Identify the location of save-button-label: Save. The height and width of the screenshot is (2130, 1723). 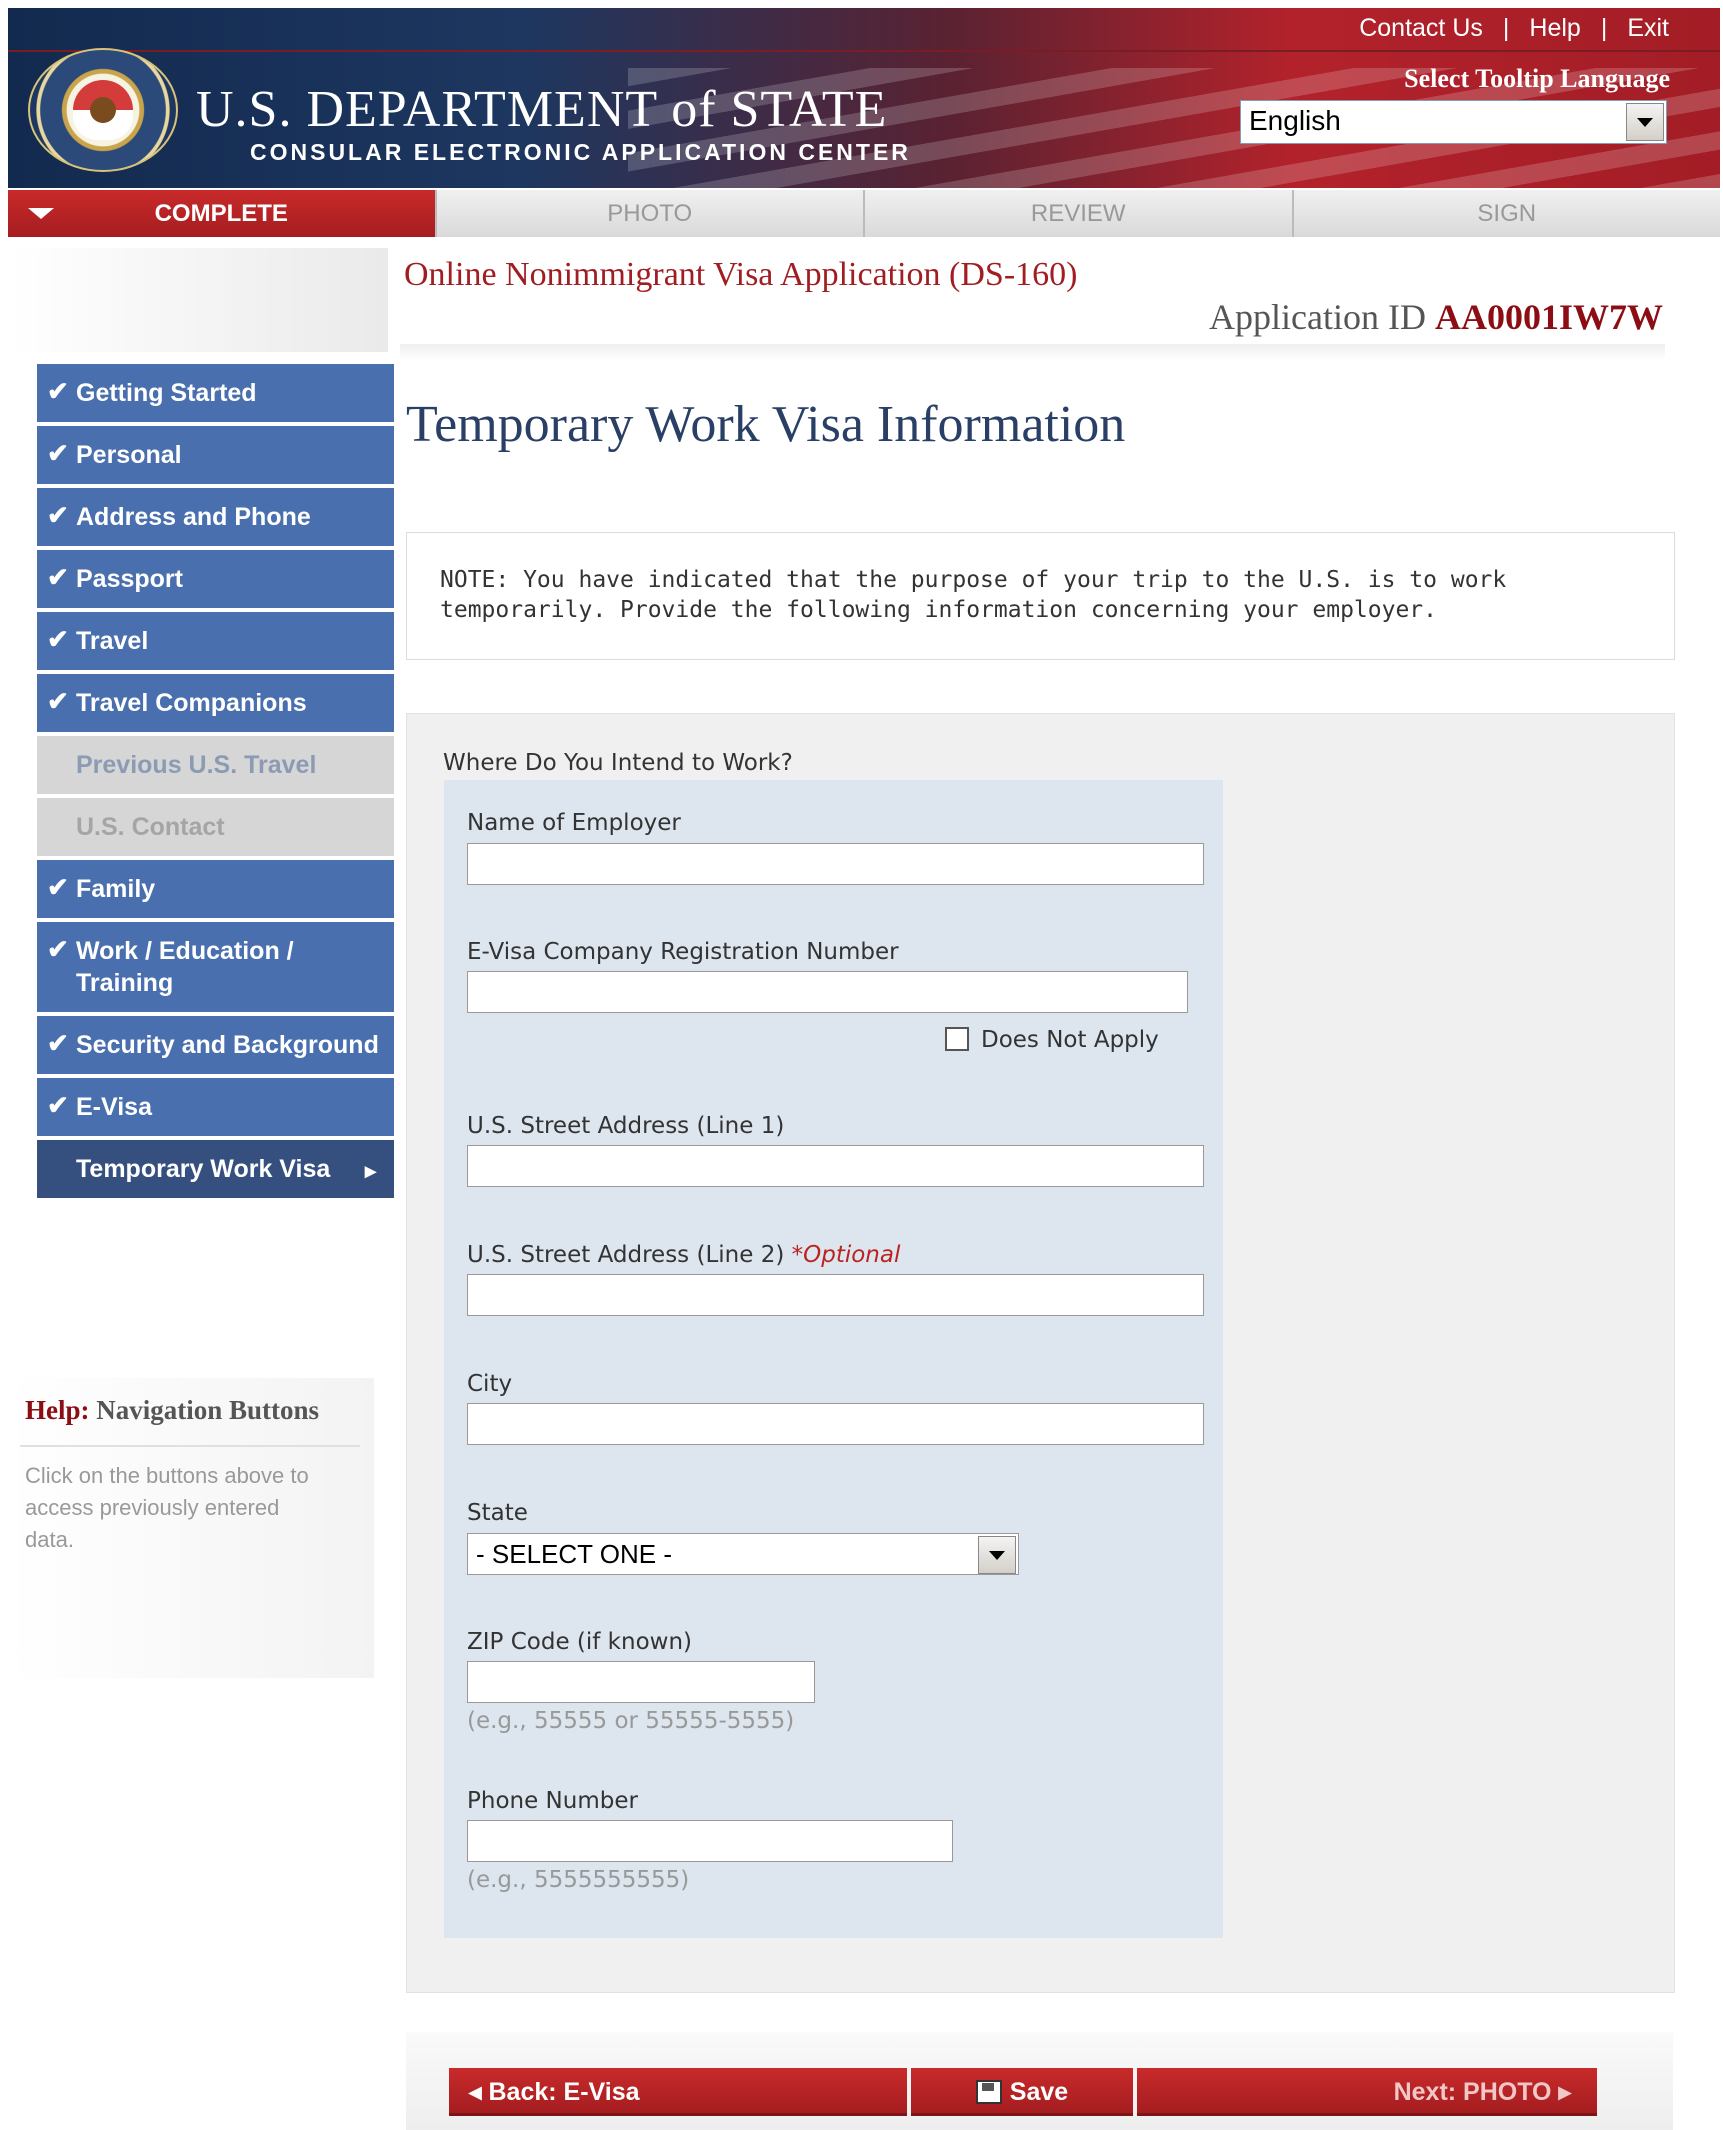
(1039, 2092).